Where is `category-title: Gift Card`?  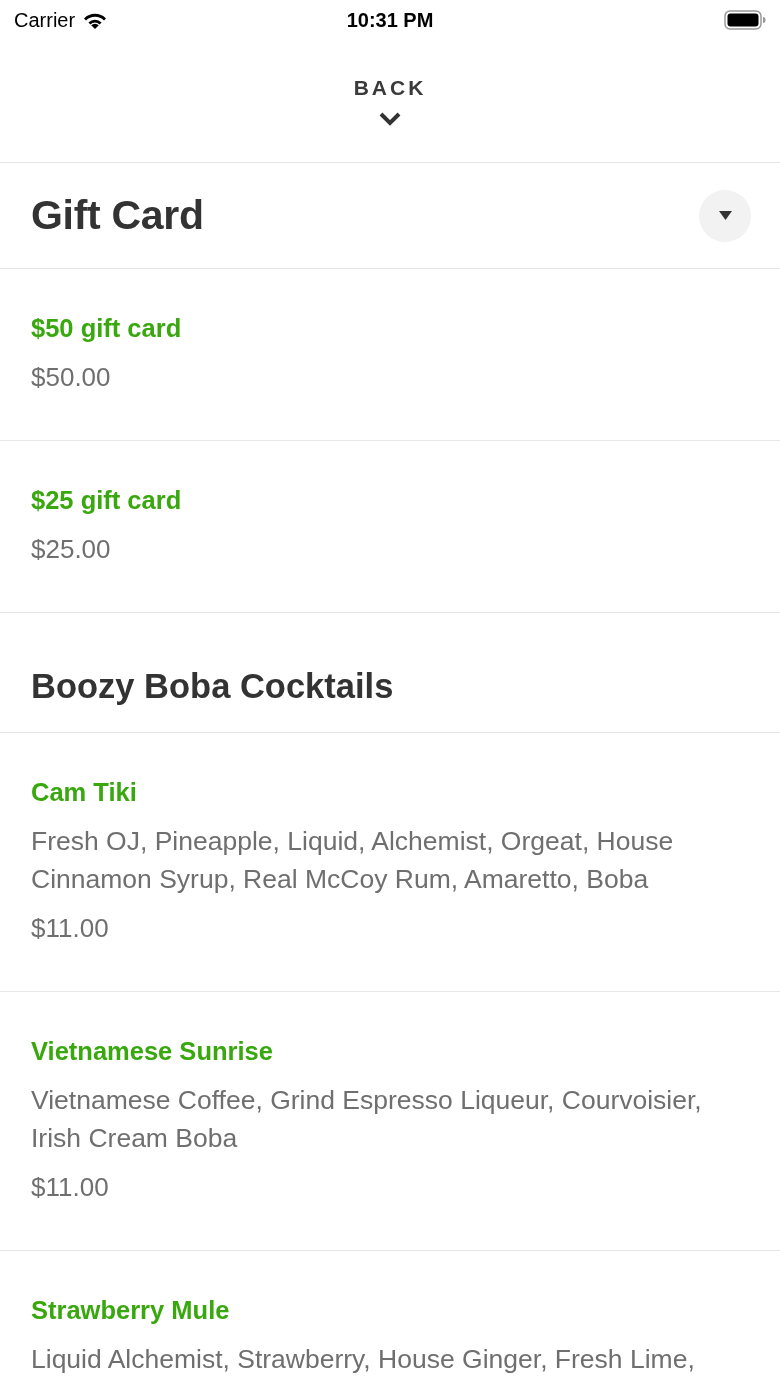 category-title: Gift Card is located at coordinates (117, 215).